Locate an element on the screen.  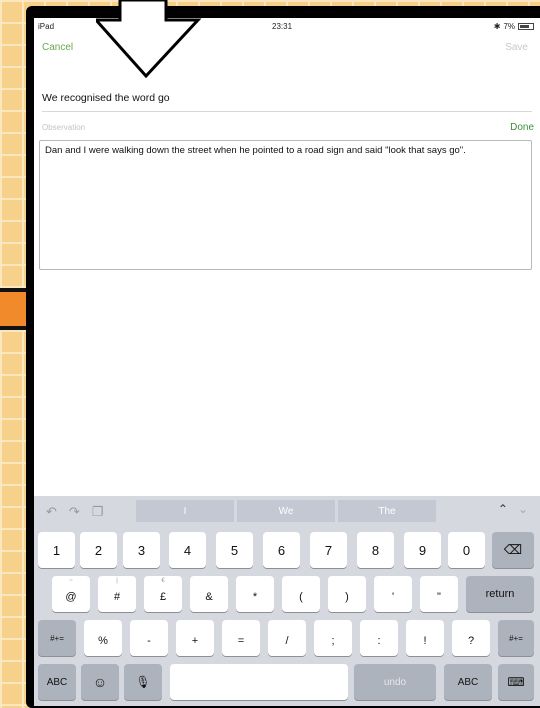
battery-percent: 7% is located at coordinates (509, 26).